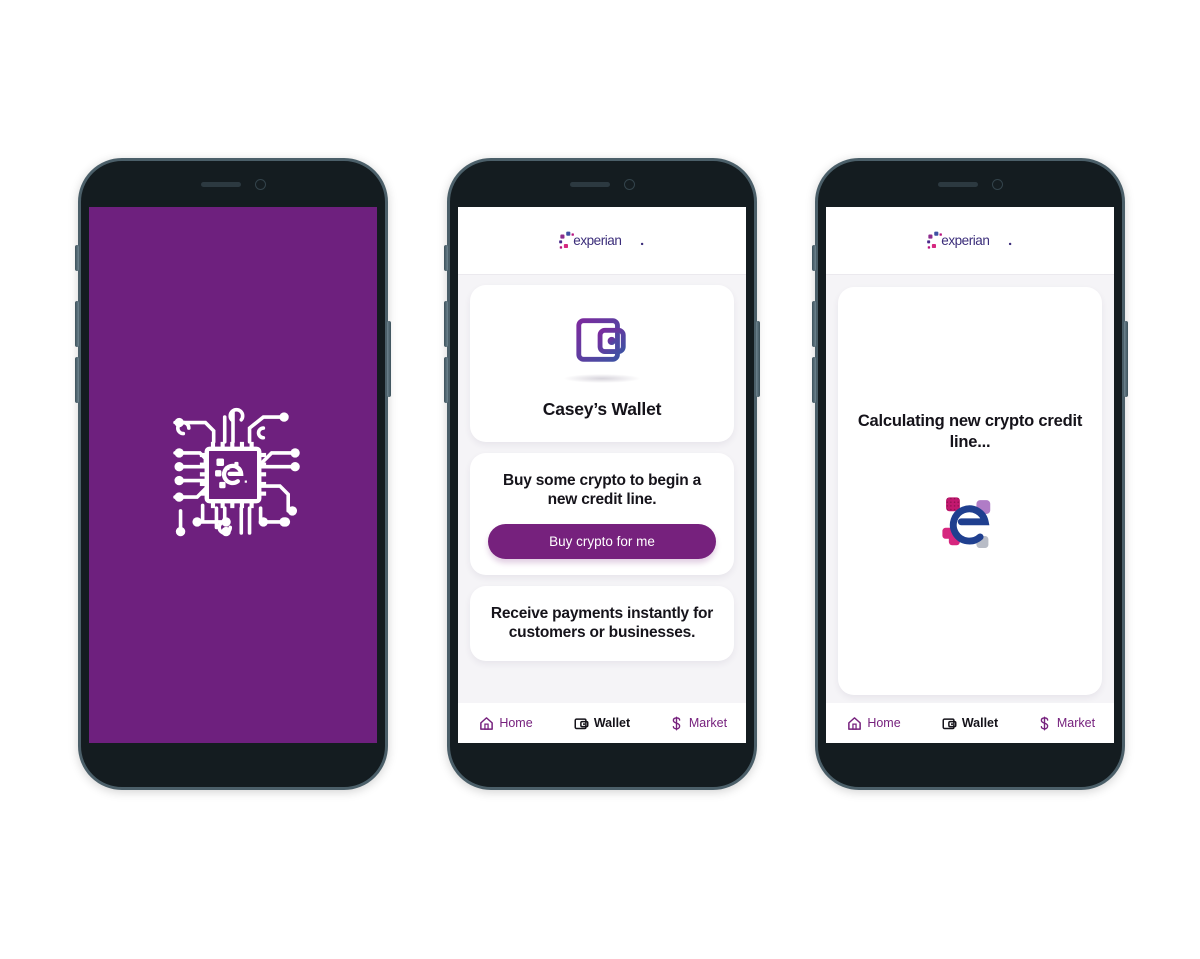  I want to click on wallet-icon-shadow, so click(602, 378).